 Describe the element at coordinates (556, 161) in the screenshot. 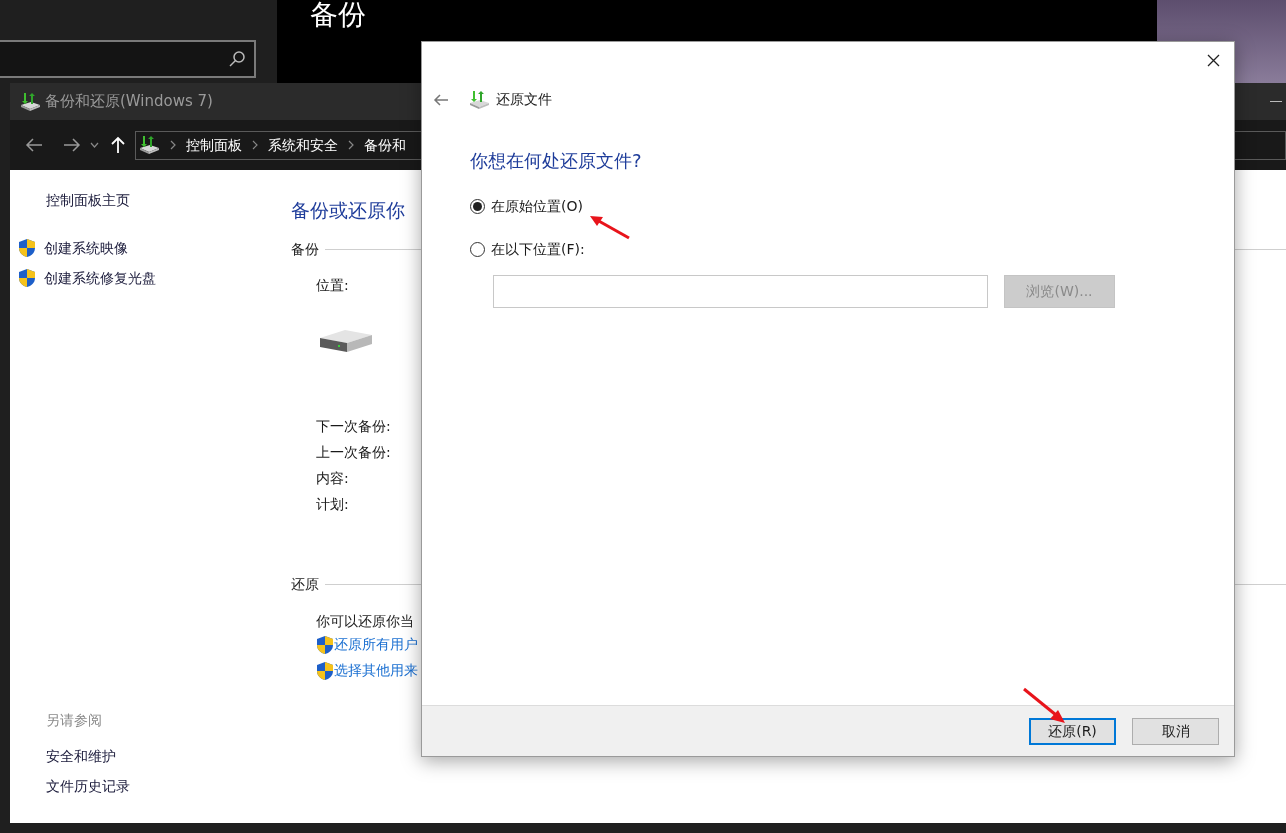

I see `dialog-question: 你想在何处还原文件?` at that location.